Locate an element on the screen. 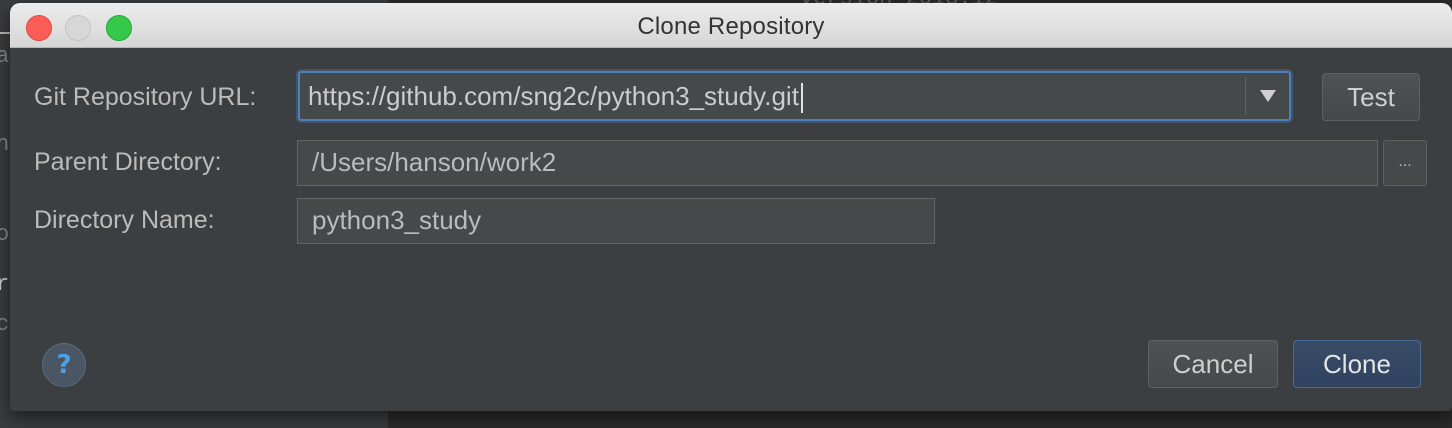 Image resolution: width=1452 pixels, height=428 pixels. test-button-label: Test is located at coordinates (1371, 97).